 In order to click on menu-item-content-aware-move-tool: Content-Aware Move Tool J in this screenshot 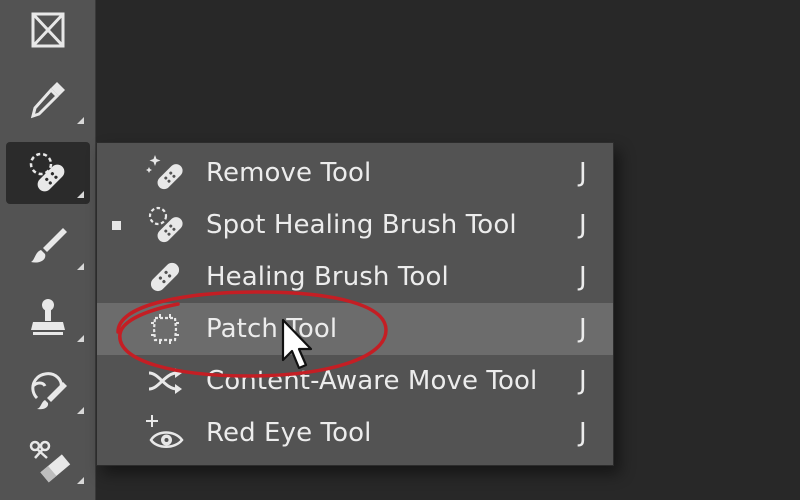, I will do `click(355, 381)`.